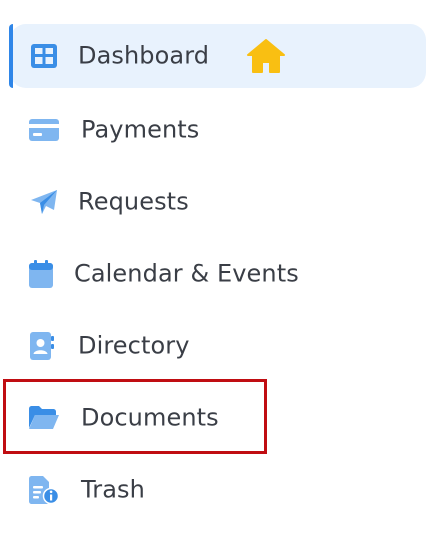 This screenshot has height=547, width=441. I want to click on sidebar-item-requests: Requests, so click(218, 202).